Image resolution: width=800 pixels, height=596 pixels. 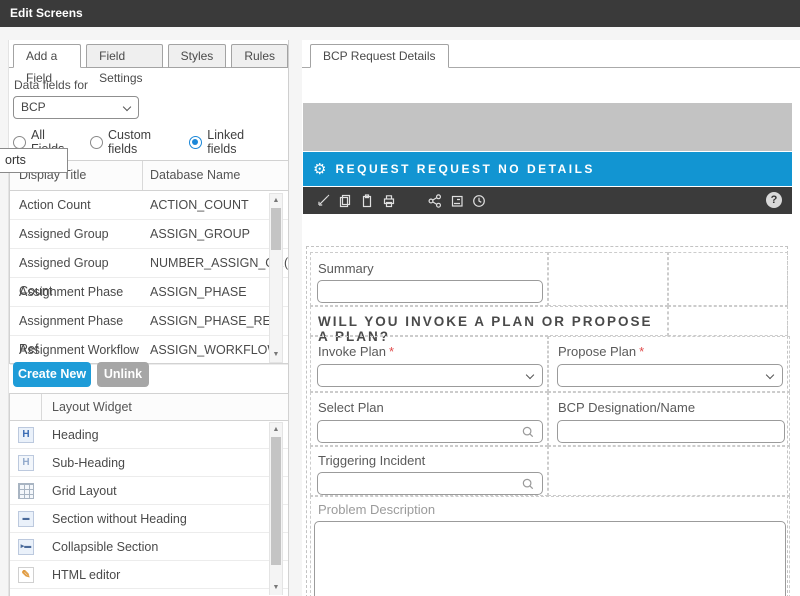 What do you see at coordinates (197, 56) in the screenshot?
I see `tab-styles: Styles` at bounding box center [197, 56].